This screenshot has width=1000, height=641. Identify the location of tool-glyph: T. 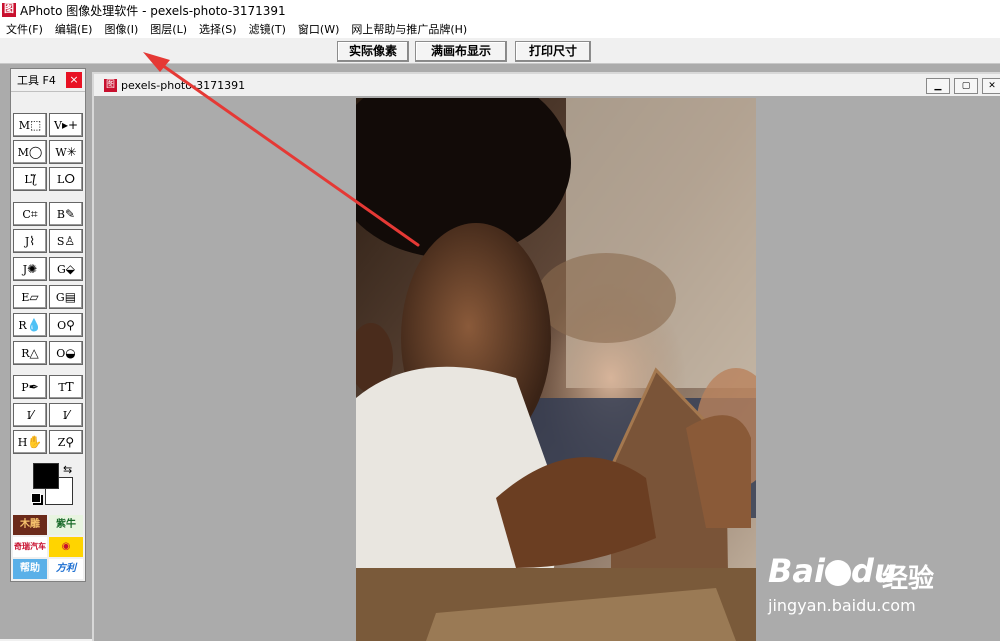
(69, 387).